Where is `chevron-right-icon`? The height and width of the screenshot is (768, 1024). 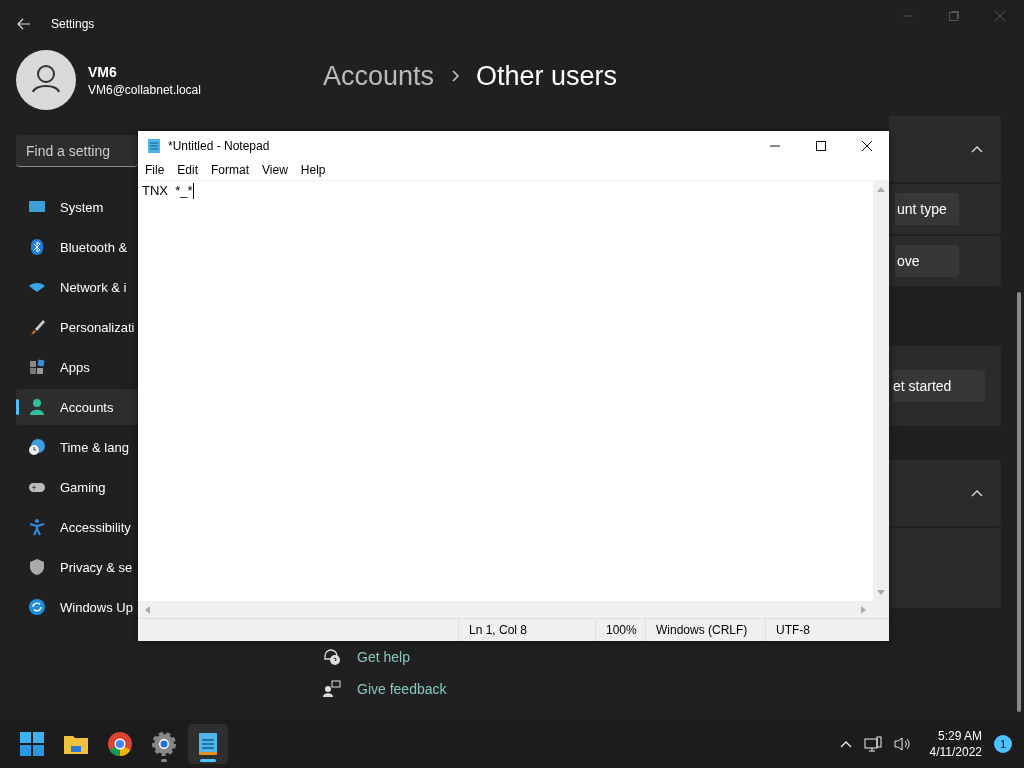
chevron-right-icon is located at coordinates (455, 76).